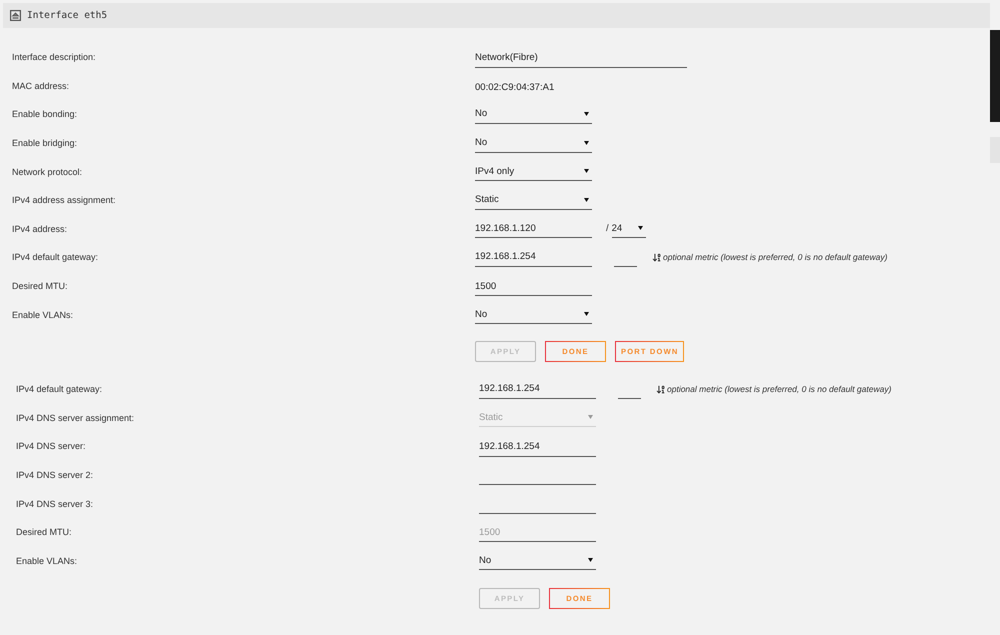  Describe the element at coordinates (51, 446) in the screenshot. I see `field-label: IPv4 DNS server:` at that location.